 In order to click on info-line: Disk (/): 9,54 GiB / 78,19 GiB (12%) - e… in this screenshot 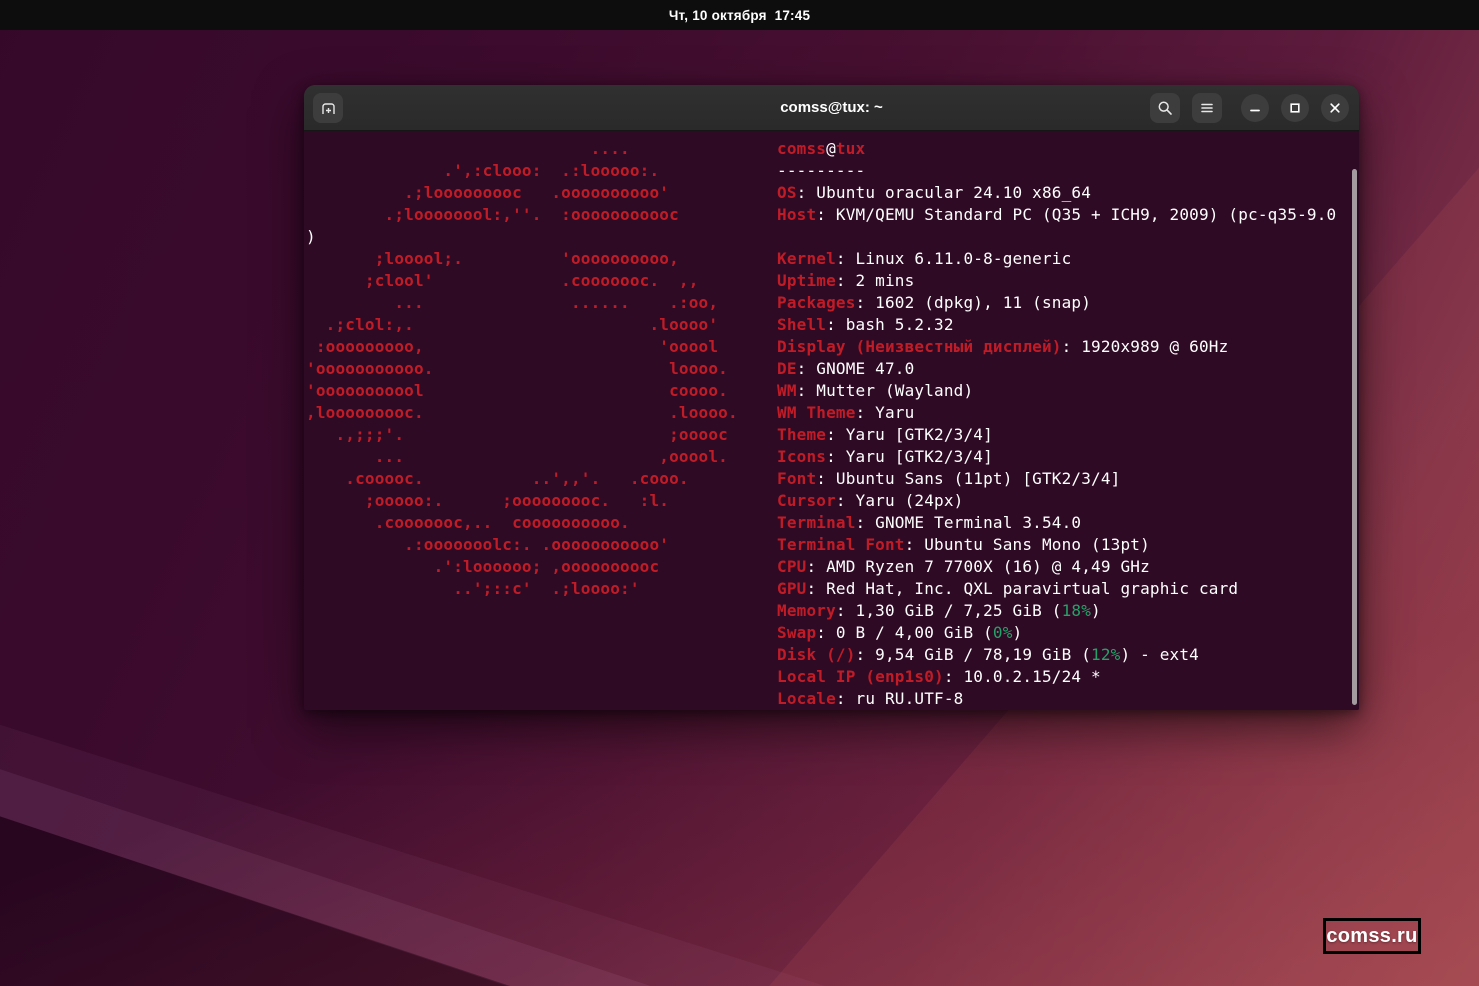, I will do `click(988, 654)`.